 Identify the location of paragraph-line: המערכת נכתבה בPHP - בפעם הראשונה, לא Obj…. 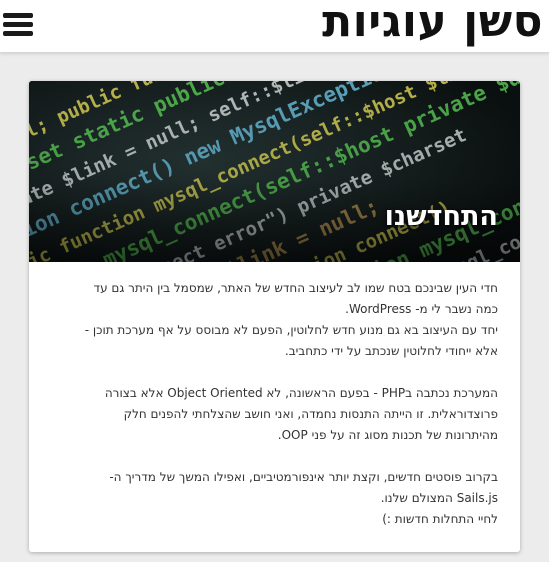
(301, 414).